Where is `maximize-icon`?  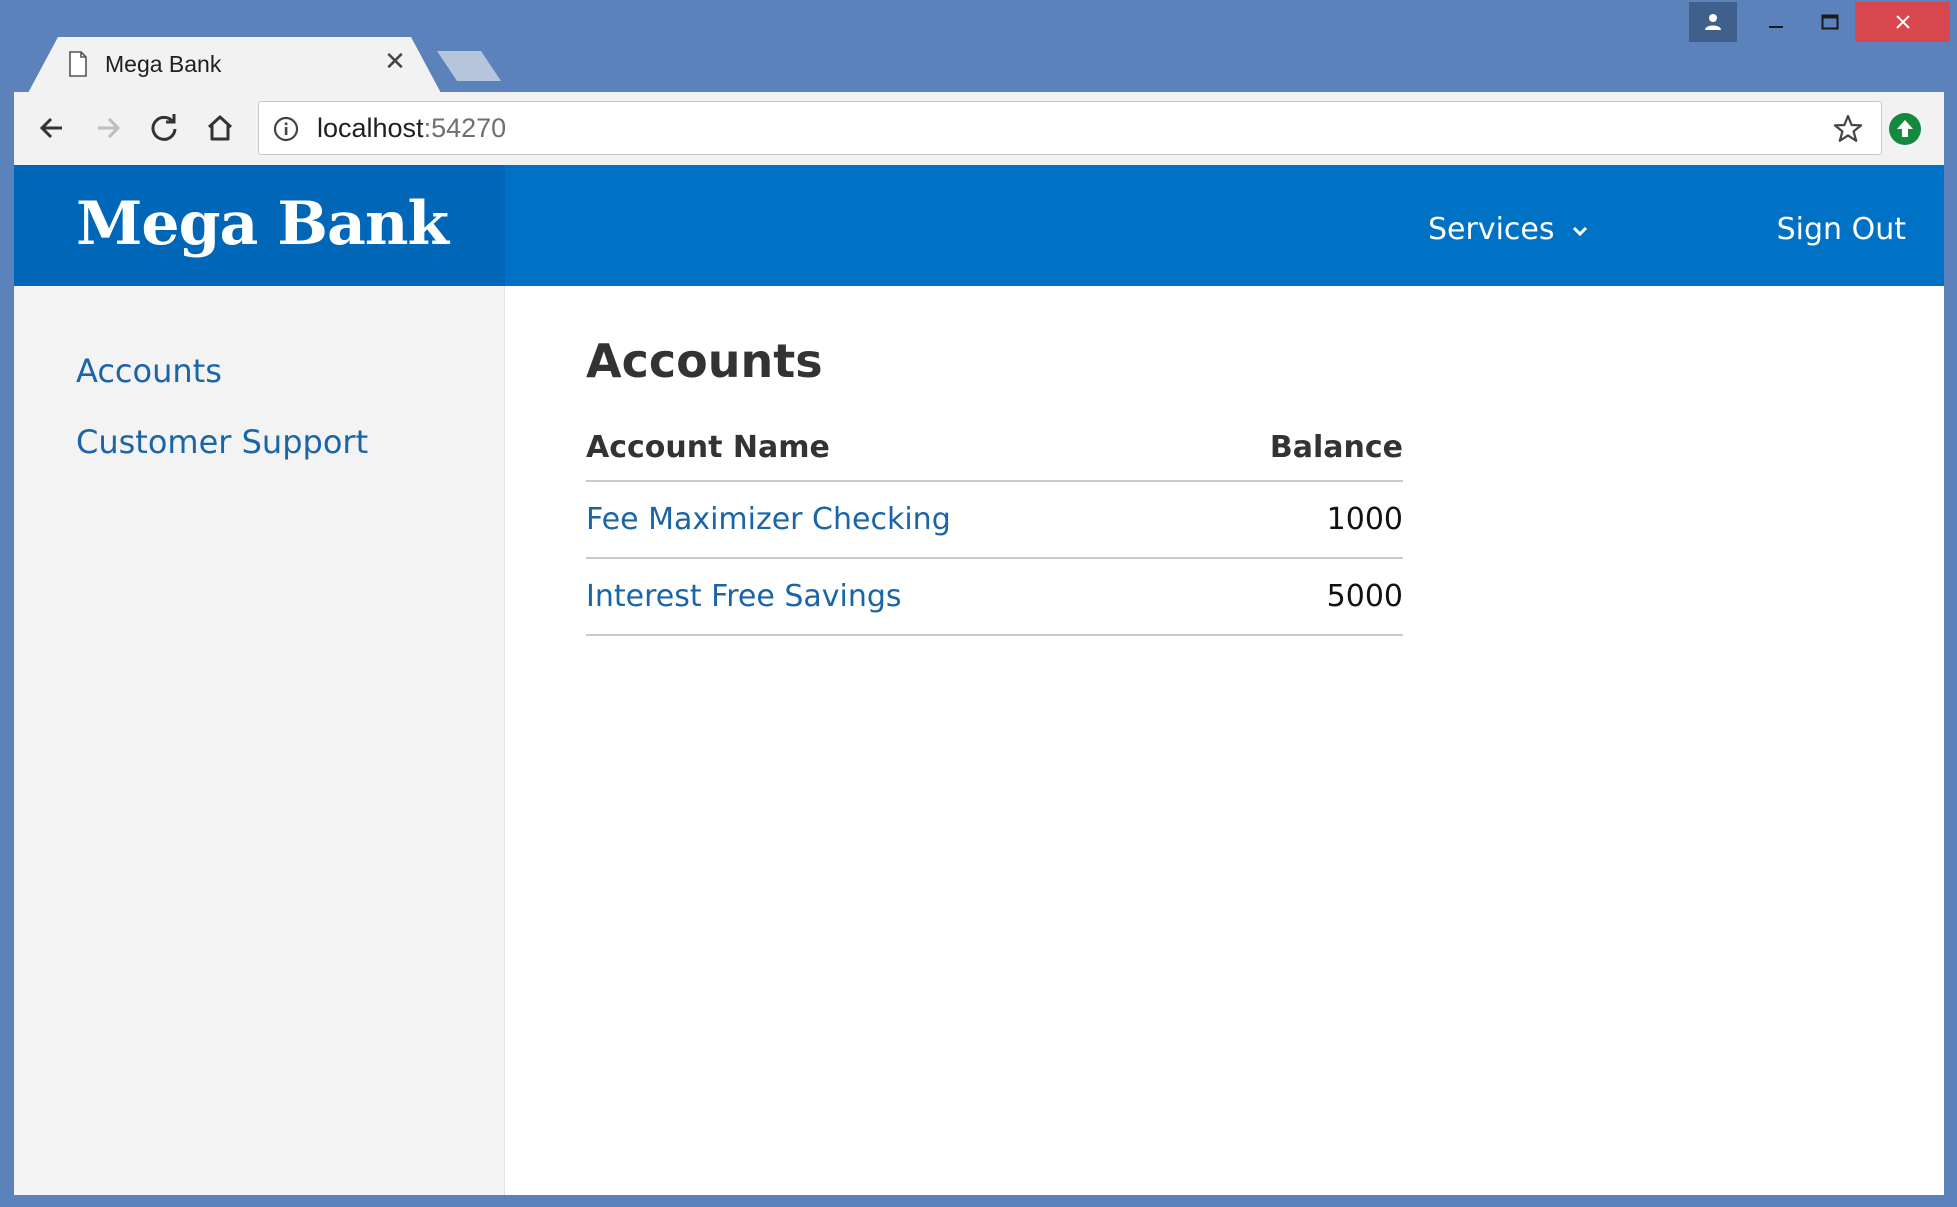 maximize-icon is located at coordinates (1830, 22).